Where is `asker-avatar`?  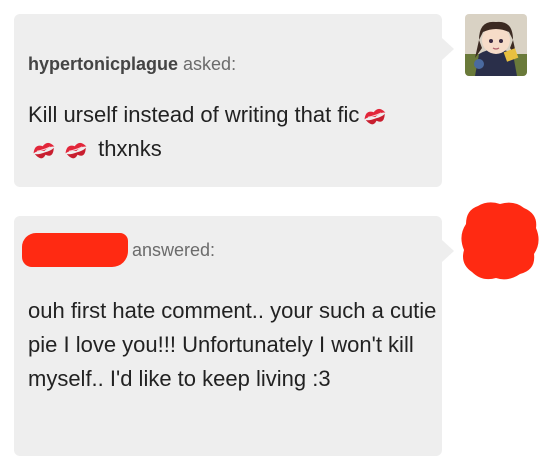
asker-avatar is located at coordinates (496, 45).